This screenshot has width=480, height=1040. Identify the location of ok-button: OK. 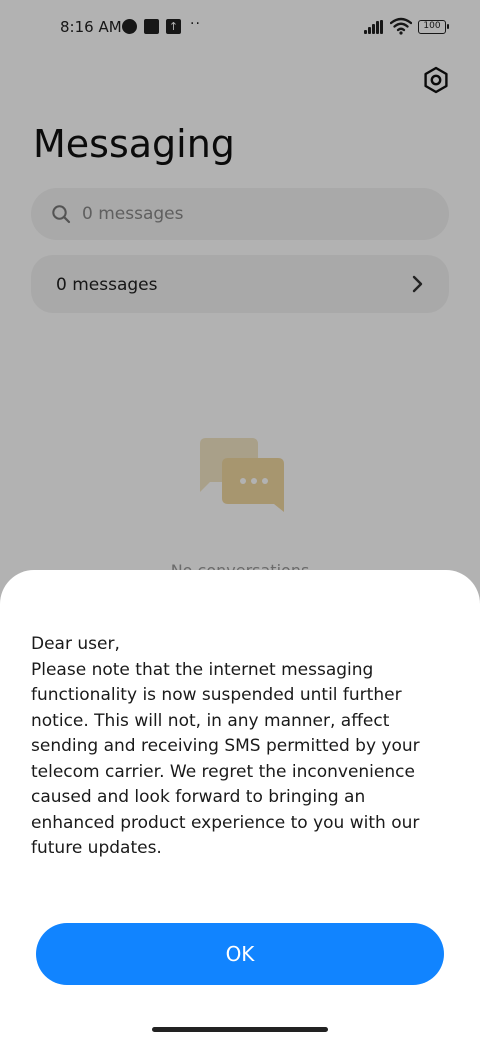
(240, 954).